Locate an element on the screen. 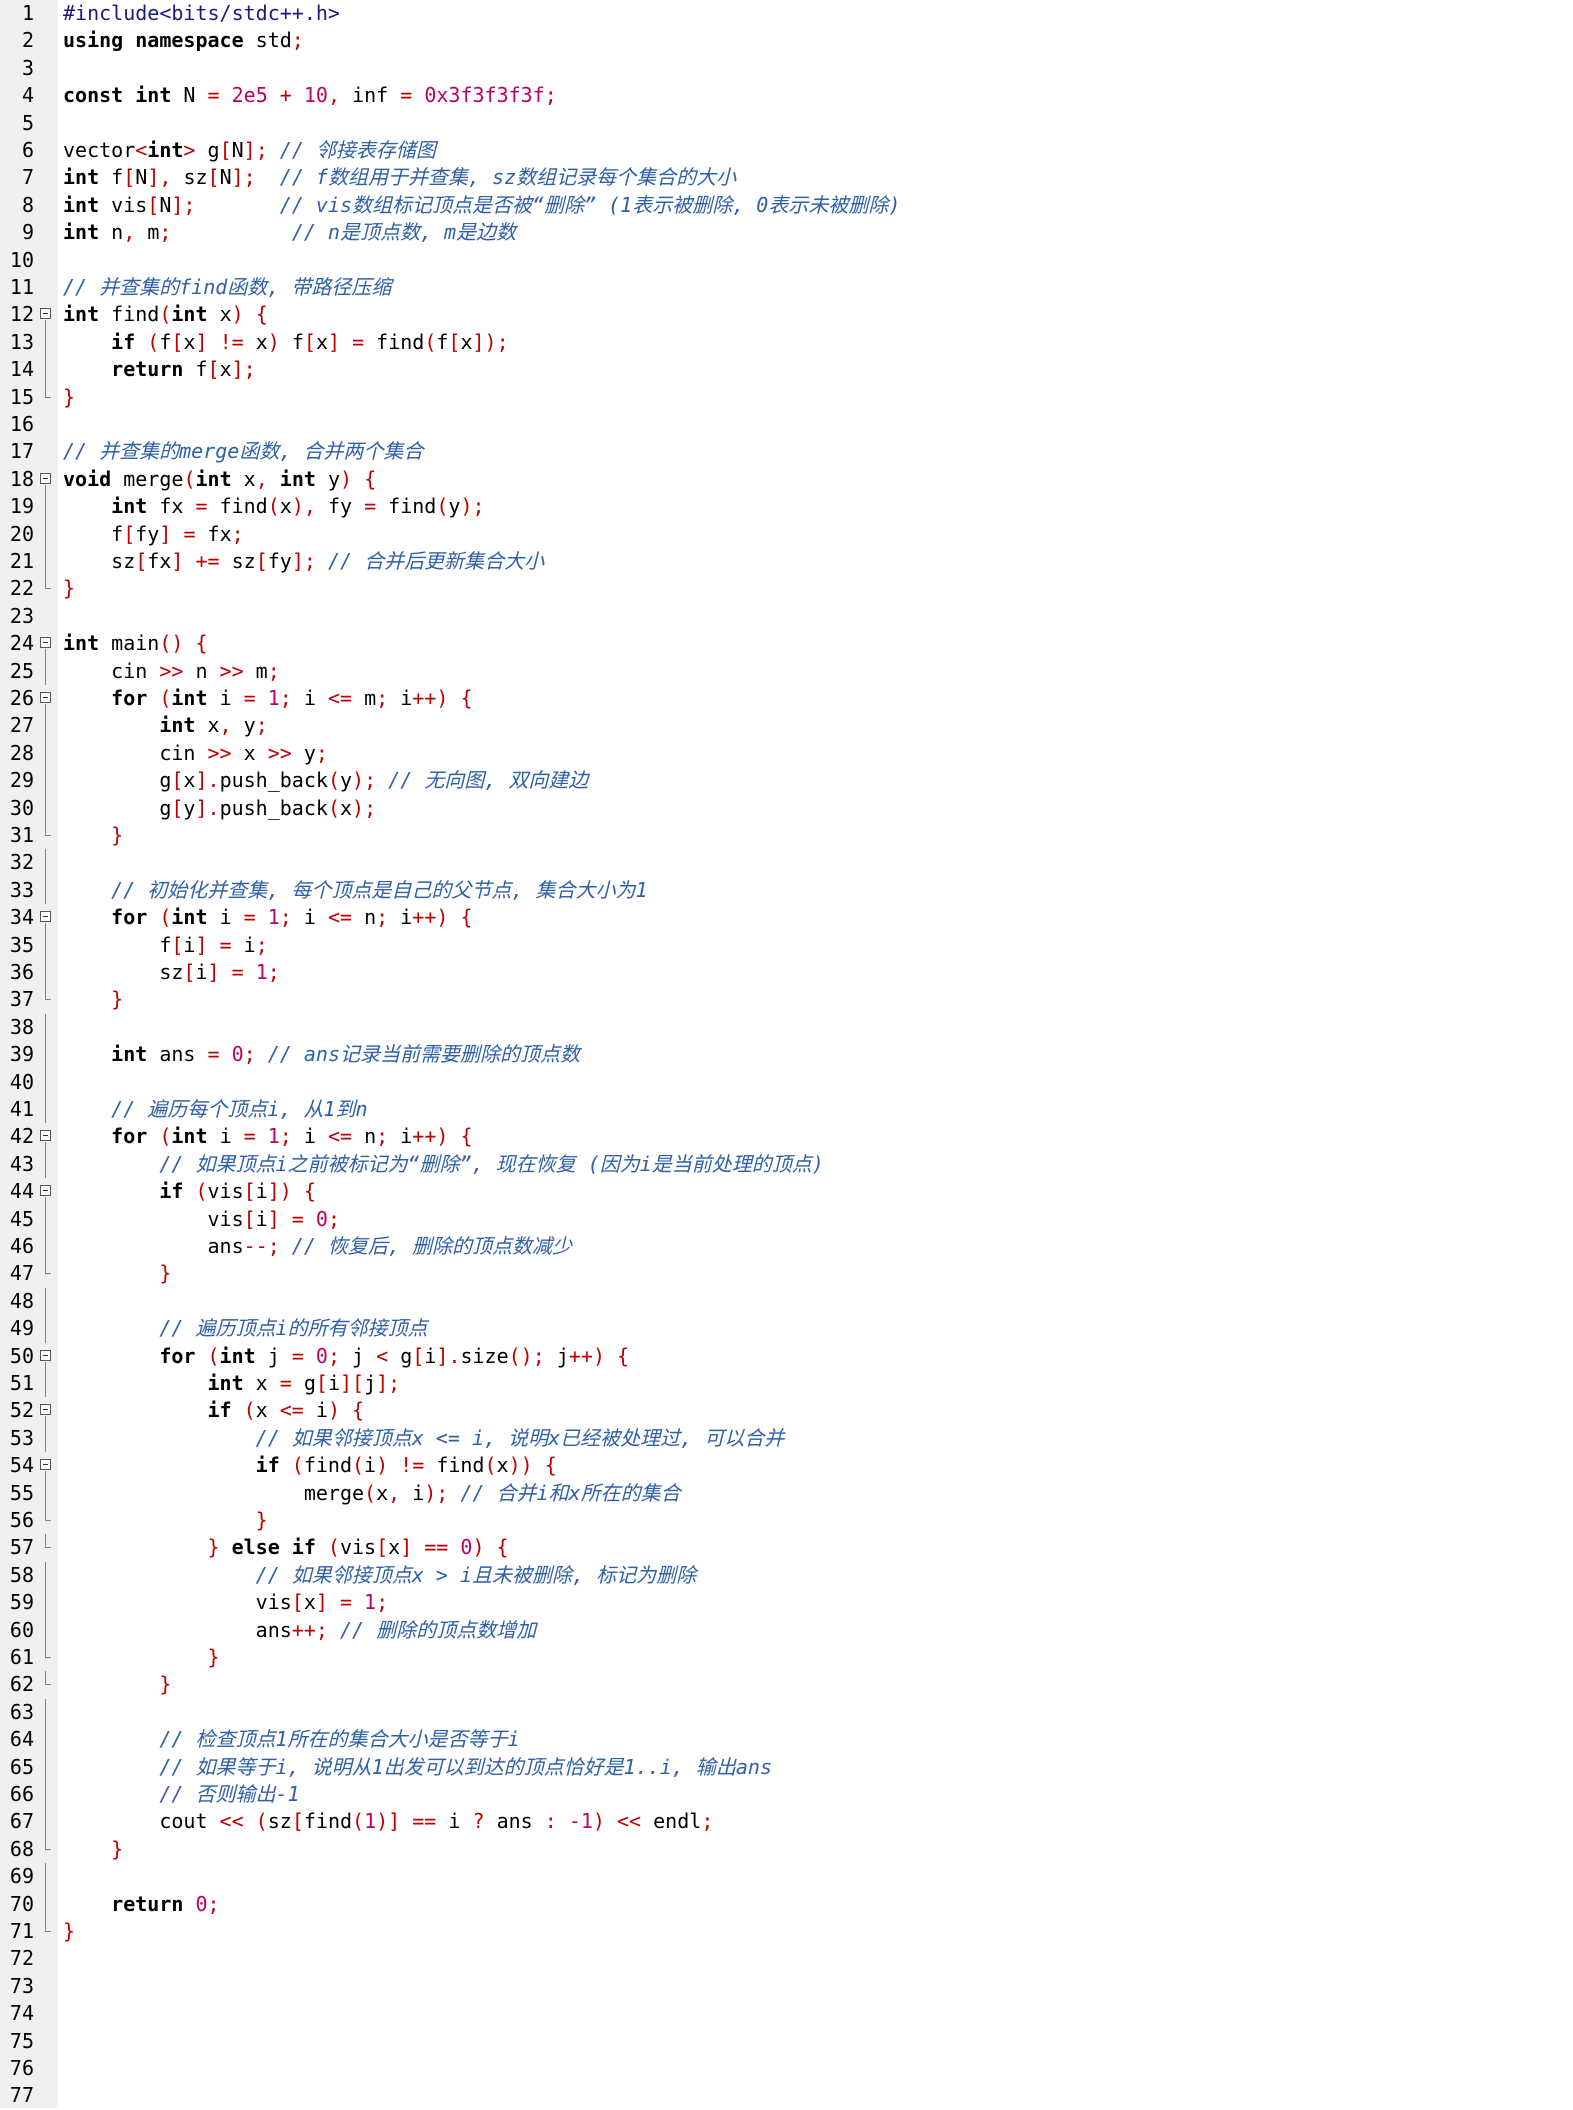 Image resolution: width=1573 pixels, height=2110 pixels. code-line: 17 // 并查集的merge函数, 合并两个集合 is located at coordinates (786, 451).